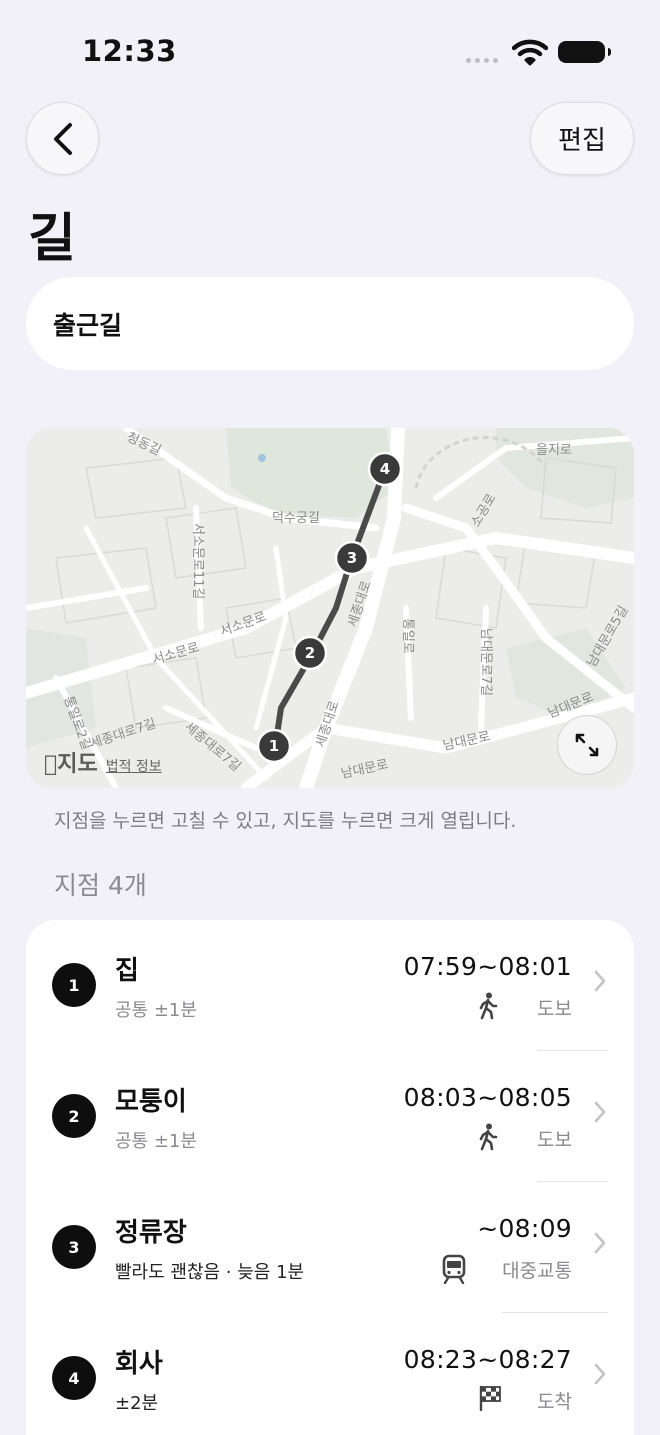 Image resolution: width=660 pixels, height=1435 pixels. I want to click on svg-text: 2, so click(310, 653).